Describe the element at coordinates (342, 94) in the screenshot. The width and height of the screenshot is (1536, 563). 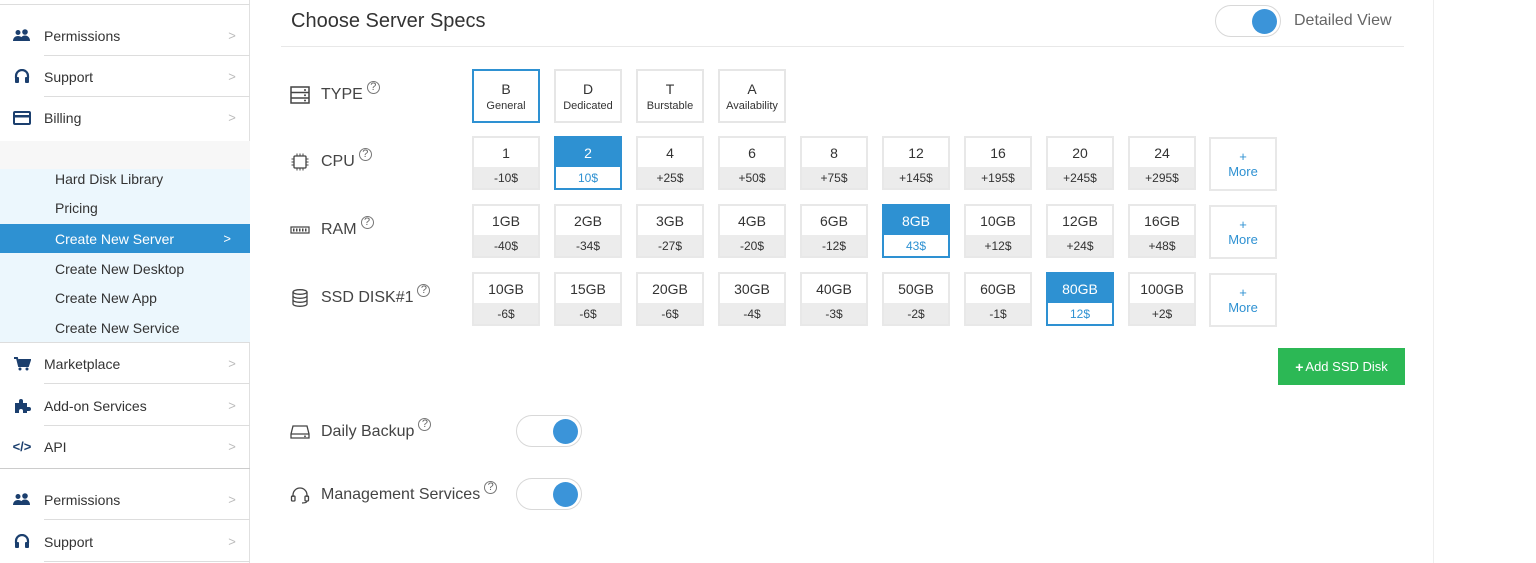
I see `type-label: TYPE` at that location.